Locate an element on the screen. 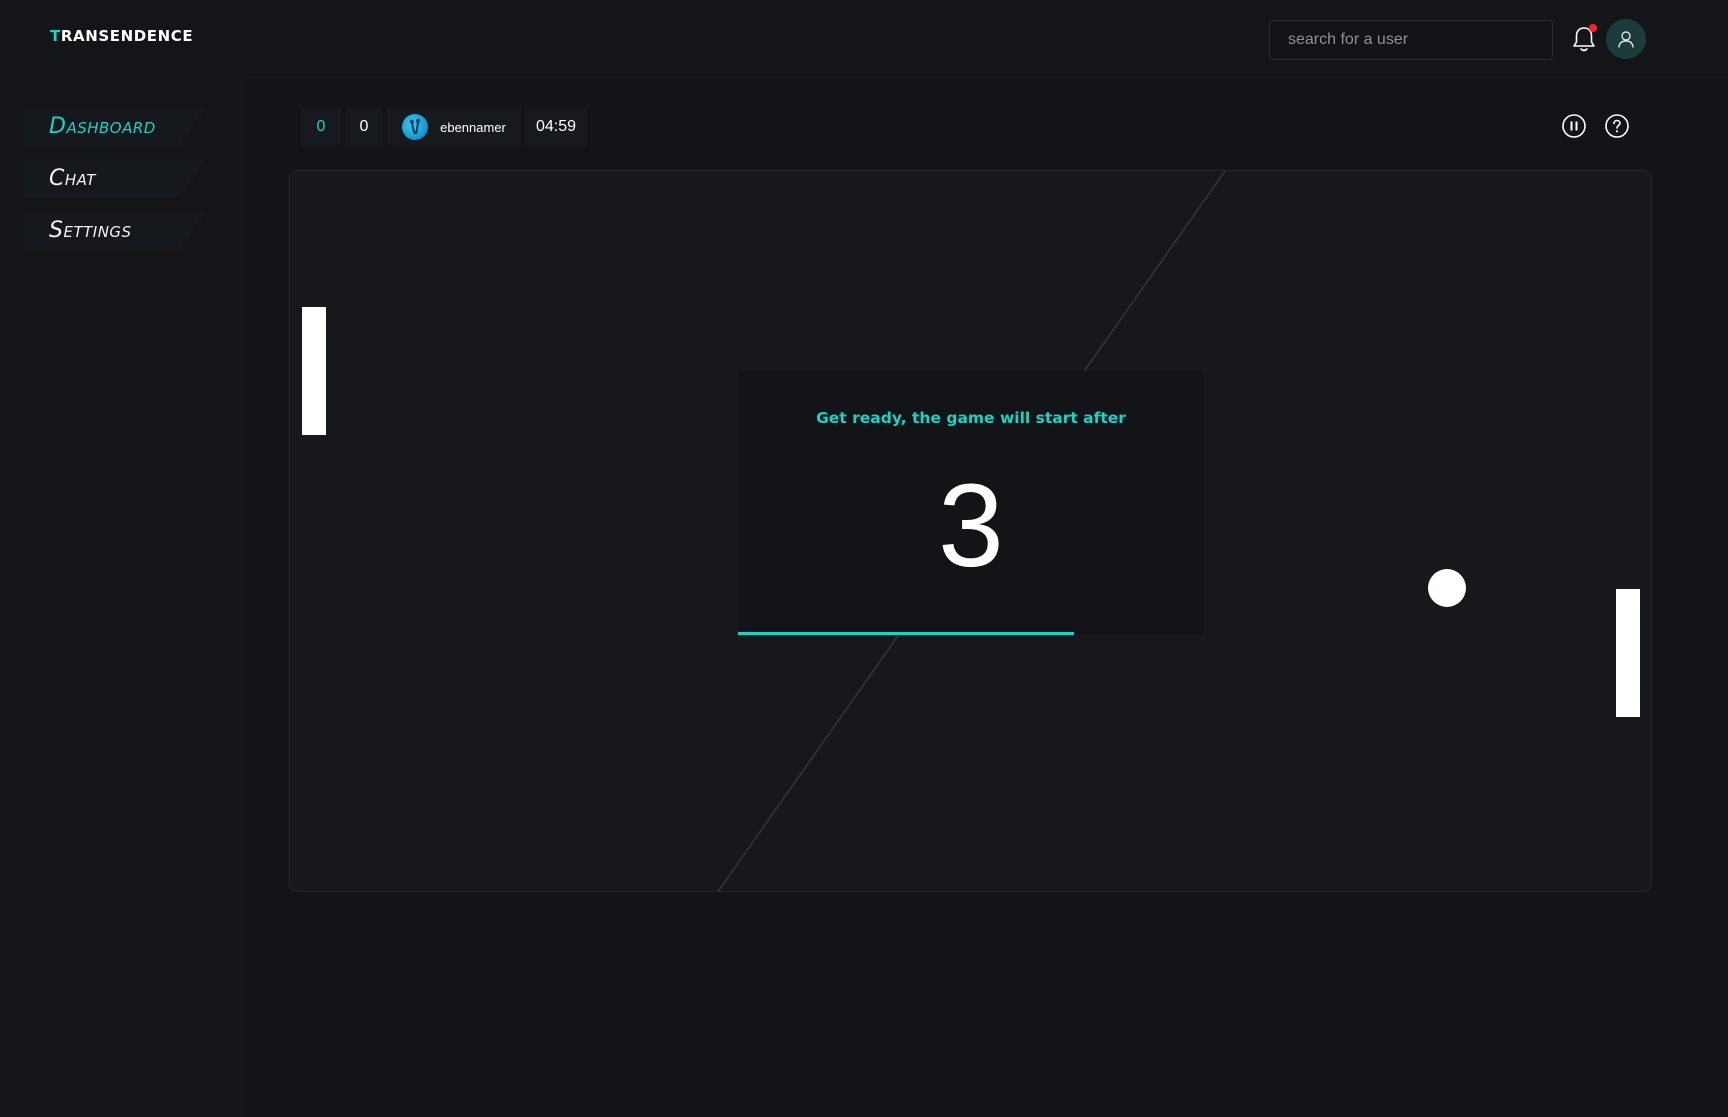  countdown-number: 3 is located at coordinates (971, 526).